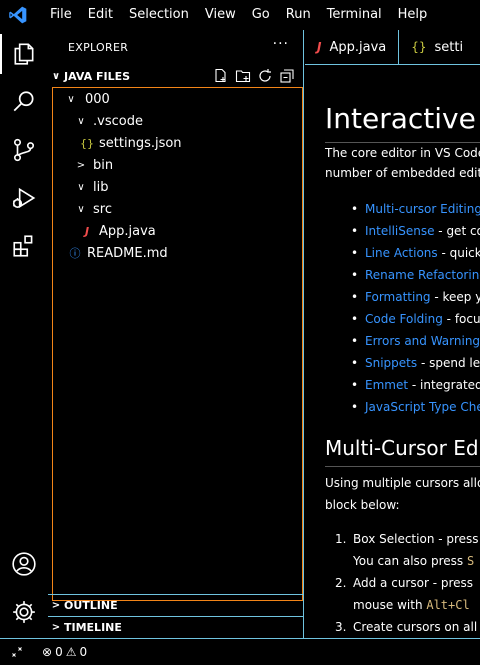 Image resolution: width=480 pixels, height=665 pixels. Describe the element at coordinates (422, 275) in the screenshot. I see `feature-link: Rename Refactoring` at that location.